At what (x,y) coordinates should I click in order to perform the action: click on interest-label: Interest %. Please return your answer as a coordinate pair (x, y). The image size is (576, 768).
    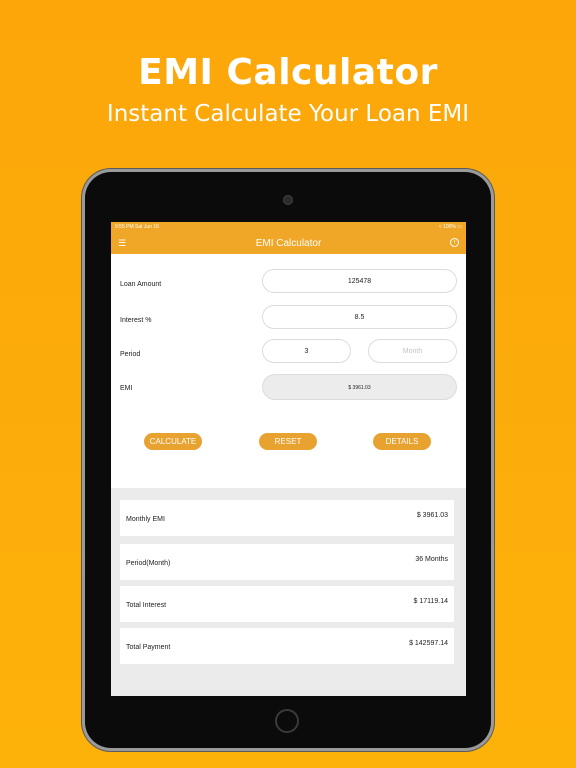
    Looking at the image, I should click on (136, 320).